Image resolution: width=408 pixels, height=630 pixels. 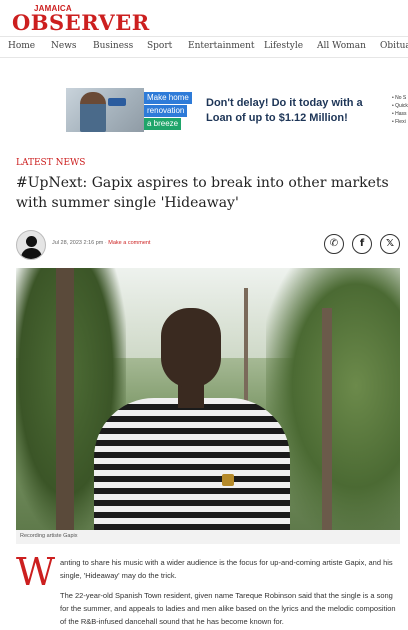 What do you see at coordinates (334, 244) in the screenshot?
I see `whatsapp-share-icon: ✆` at bounding box center [334, 244].